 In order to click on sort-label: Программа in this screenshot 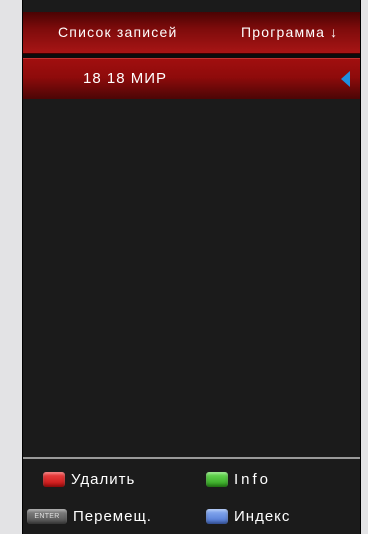, I will do `click(283, 32)`.